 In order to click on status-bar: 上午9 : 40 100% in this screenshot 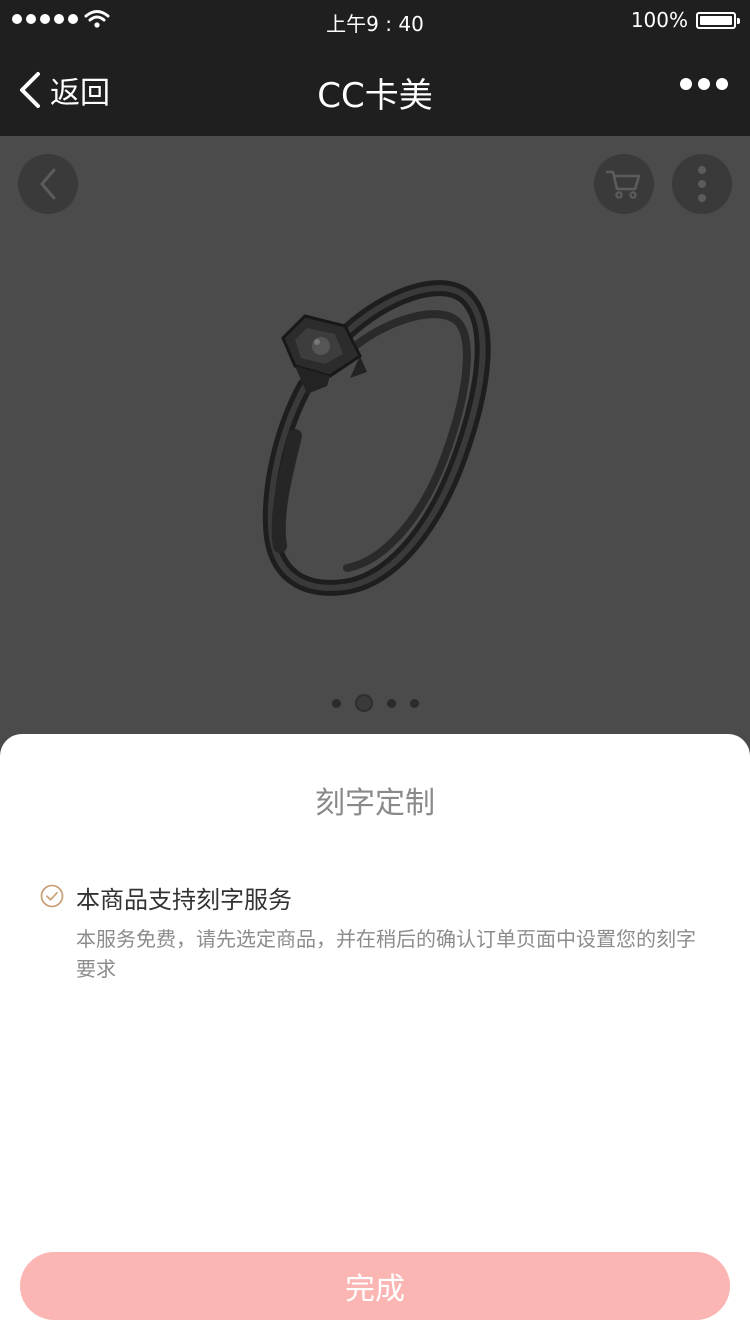, I will do `click(375, 20)`.